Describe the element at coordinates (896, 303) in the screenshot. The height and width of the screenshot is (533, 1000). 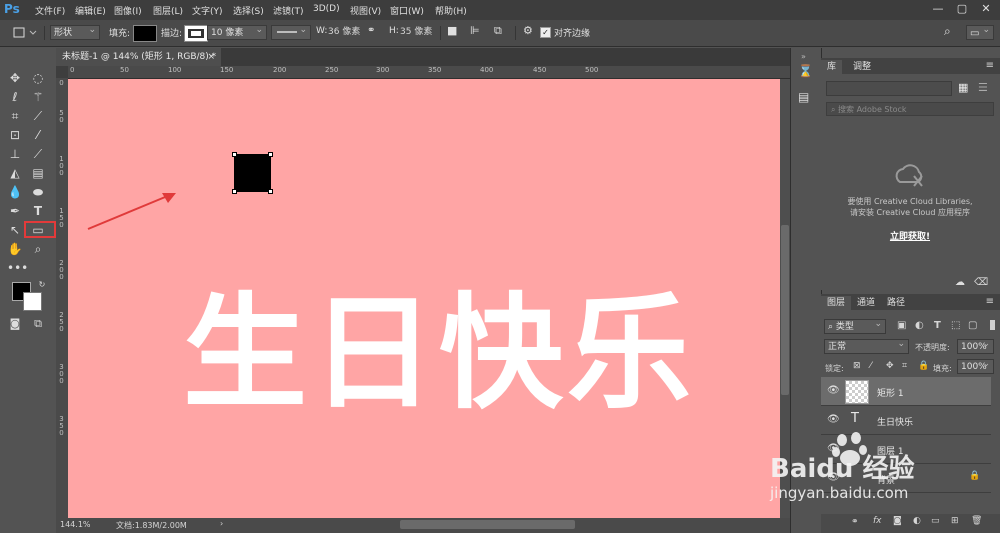
I see `tab-paths: 路径` at that location.